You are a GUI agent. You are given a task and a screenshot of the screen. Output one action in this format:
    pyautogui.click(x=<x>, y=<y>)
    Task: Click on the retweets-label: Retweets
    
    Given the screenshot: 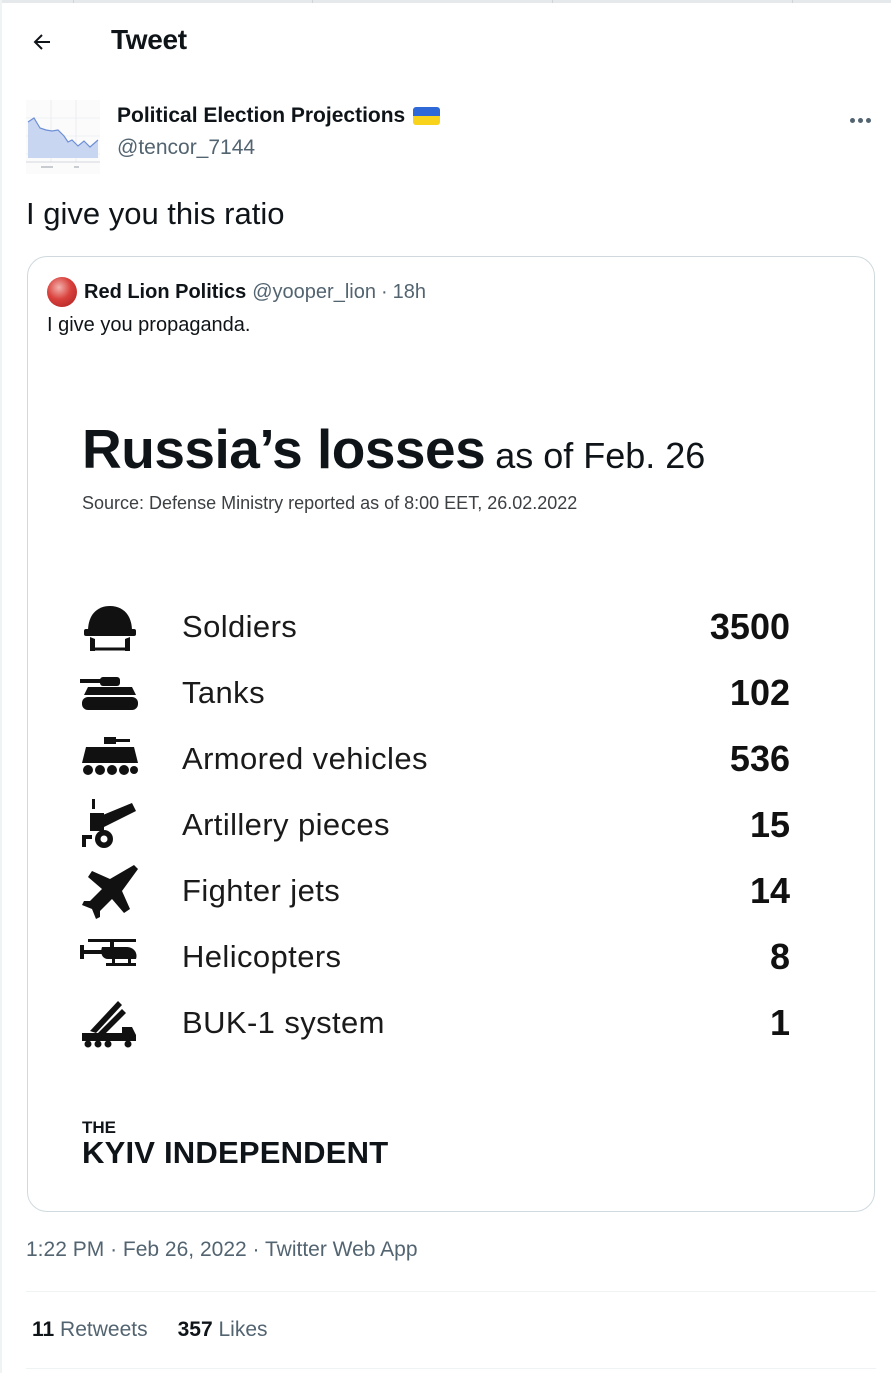 What is the action you would take?
    pyautogui.click(x=104, y=1329)
    